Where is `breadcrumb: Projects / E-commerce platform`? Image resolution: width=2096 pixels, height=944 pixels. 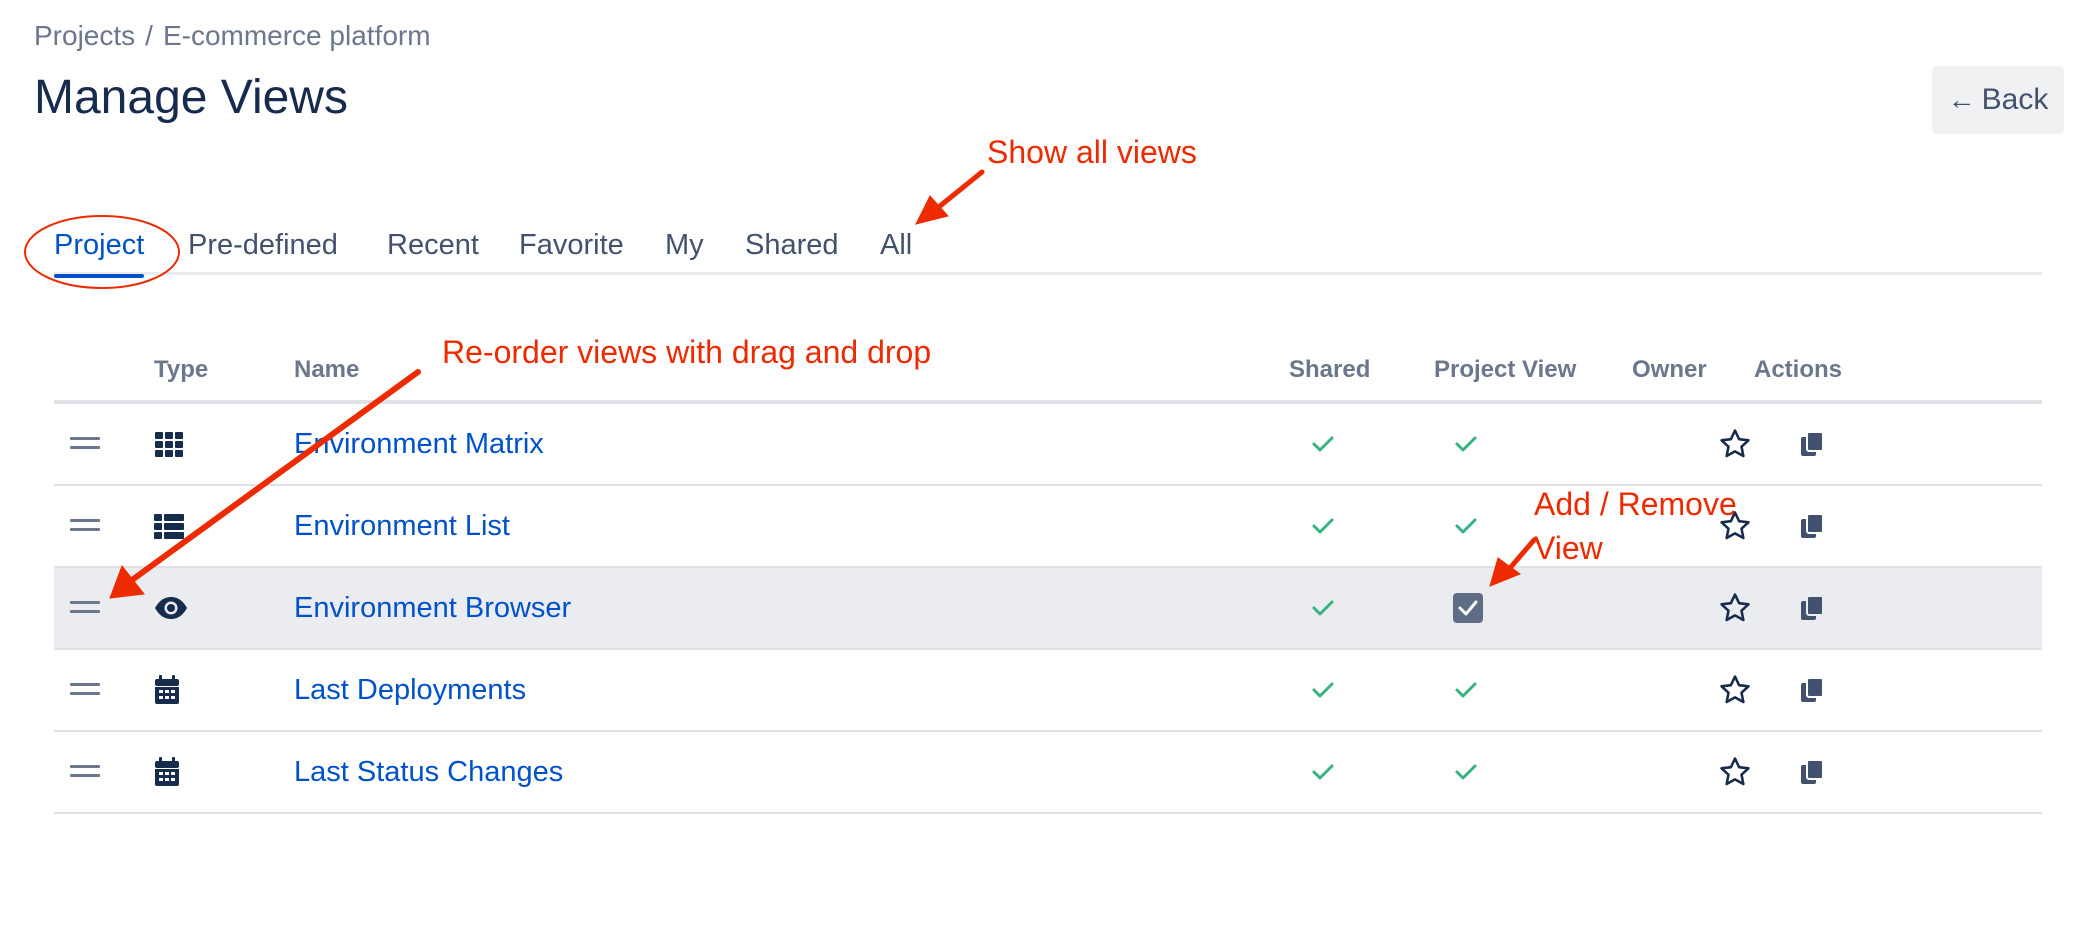 breadcrumb: Projects / E-commerce platform is located at coordinates (232, 36).